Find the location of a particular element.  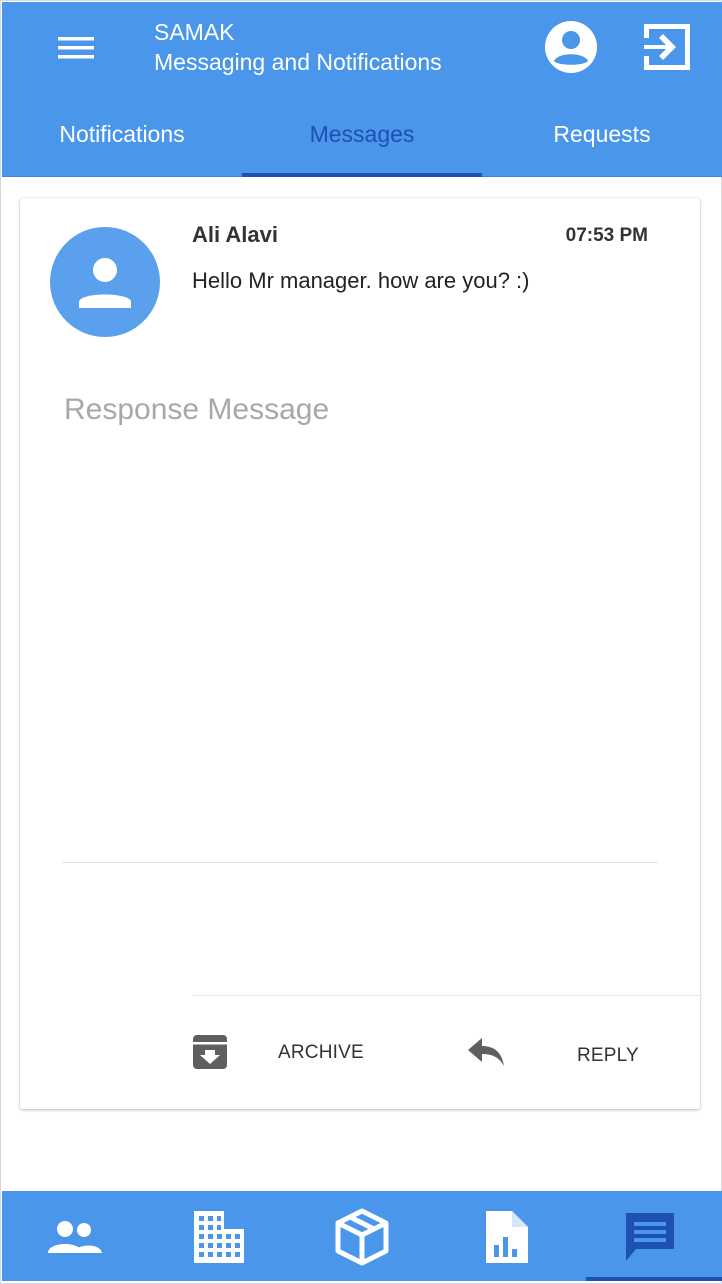

app-bar: SAMAK Messaging and Notifications is located at coordinates (362, 46).